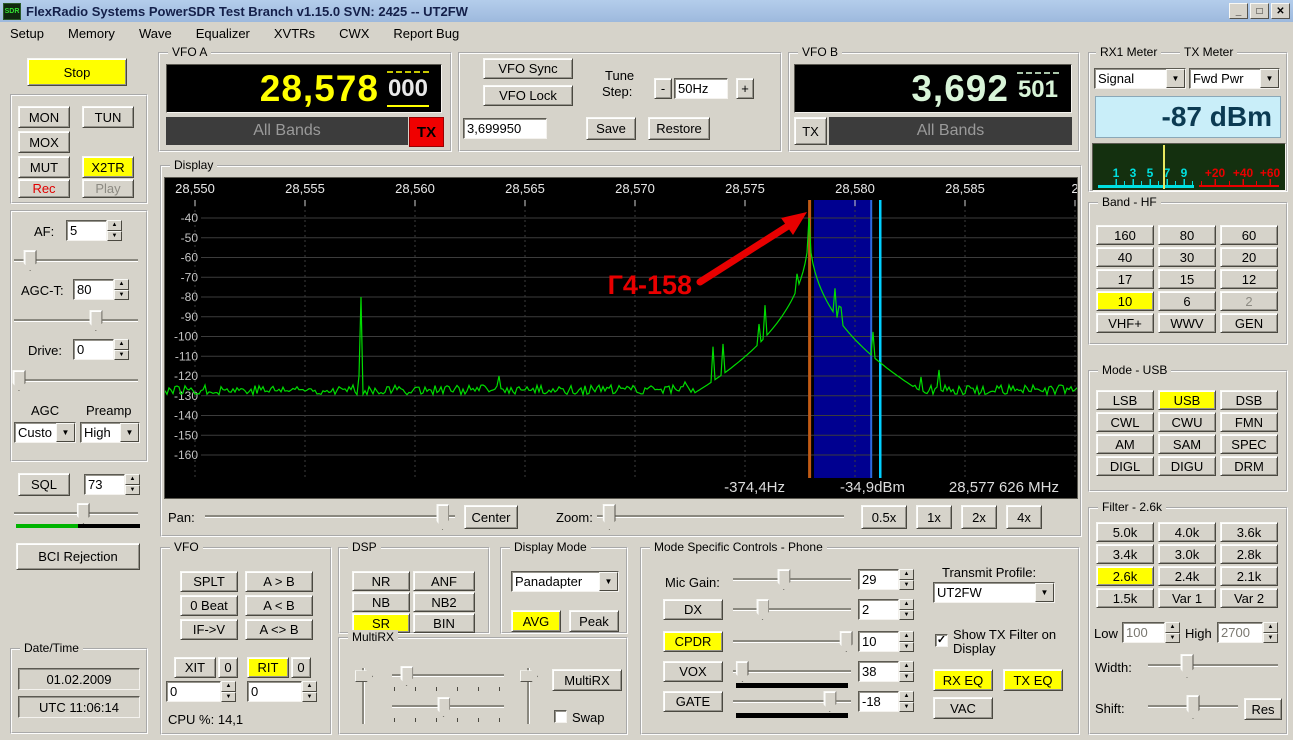 The width and height of the screenshot is (1293, 740). What do you see at coordinates (1247, 632) in the screenshot?
I see `filter-high-spinner: 2700` at bounding box center [1247, 632].